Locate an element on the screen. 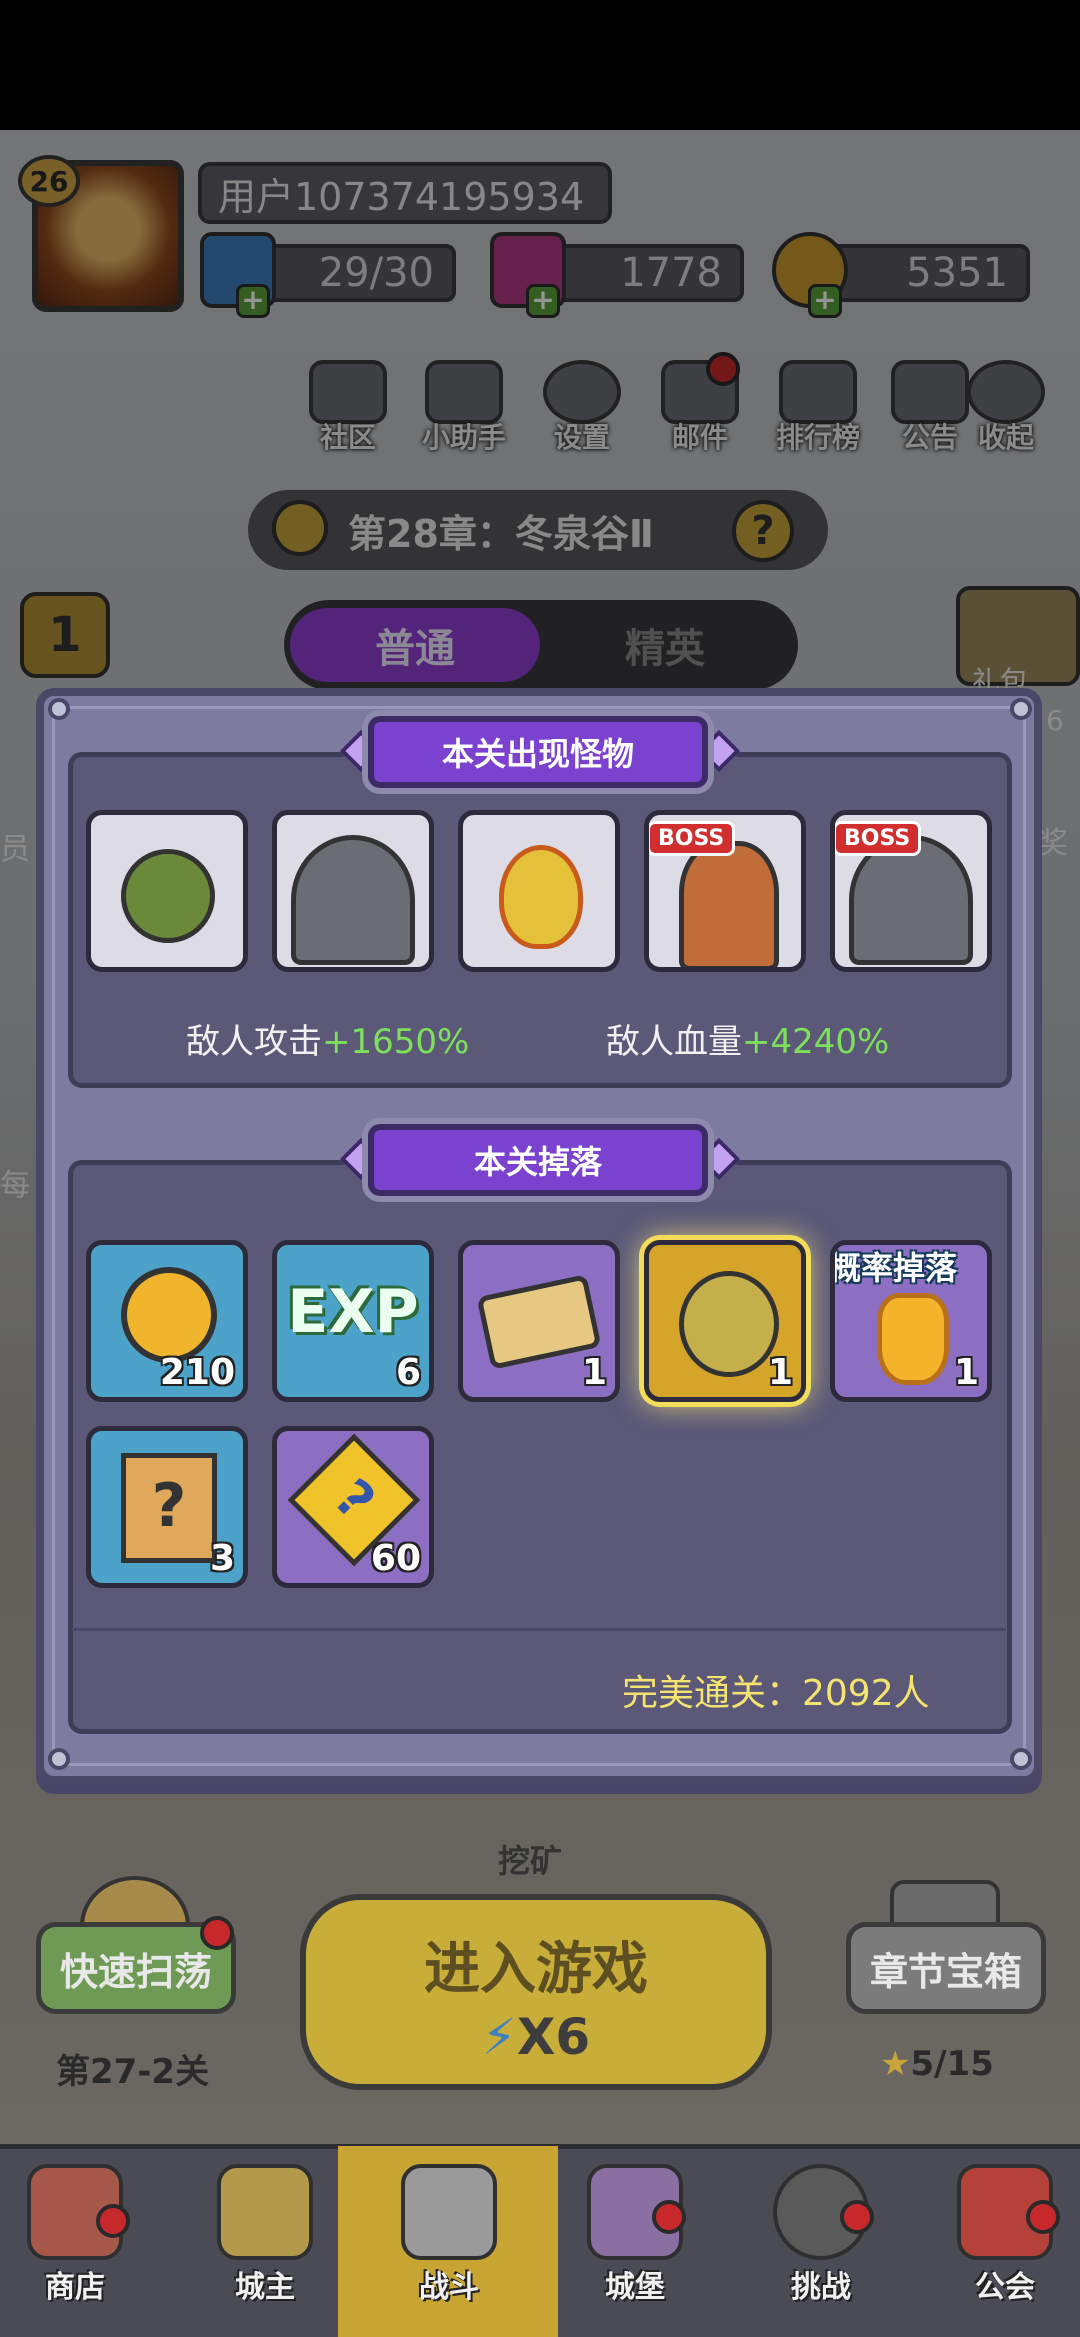 The image size is (1080, 2337). monster-card-fire-spirit is located at coordinates (539, 891).